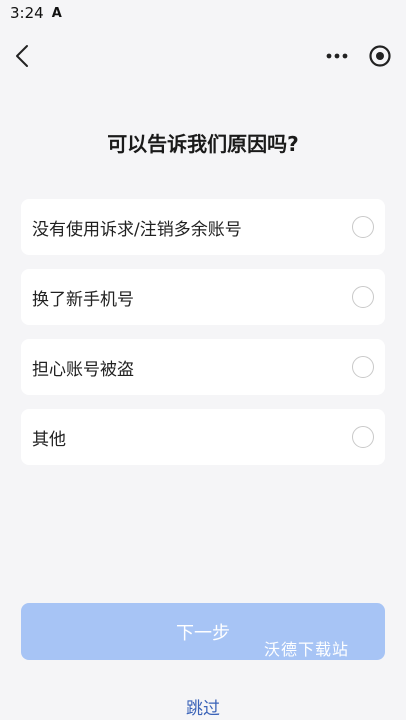 Image resolution: width=406 pixels, height=720 pixels. Describe the element at coordinates (203, 706) in the screenshot. I see `skip-link: 跳过` at that location.